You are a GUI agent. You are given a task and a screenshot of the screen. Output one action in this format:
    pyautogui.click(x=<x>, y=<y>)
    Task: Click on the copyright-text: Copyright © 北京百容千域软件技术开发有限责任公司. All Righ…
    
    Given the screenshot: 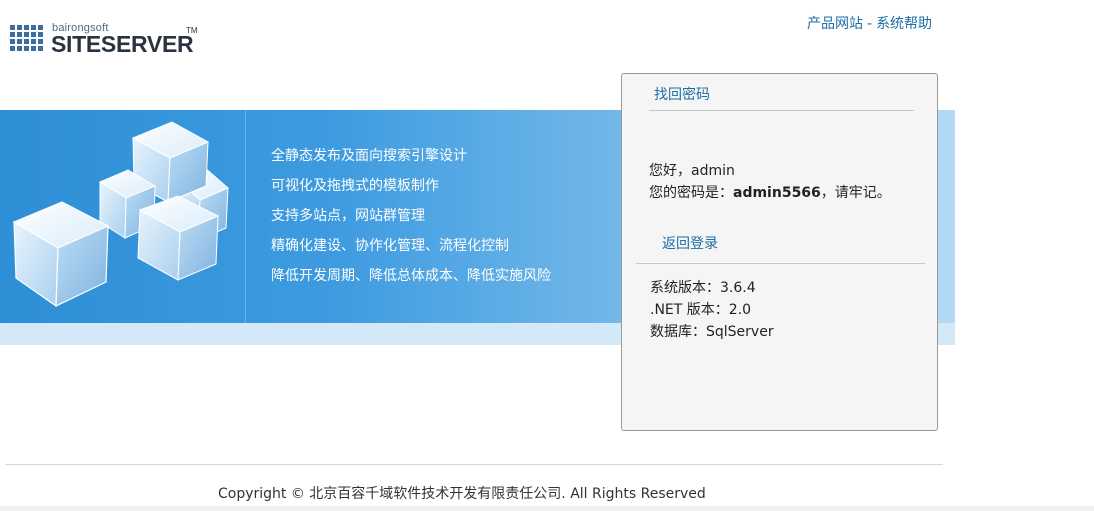 What is the action you would take?
    pyautogui.click(x=462, y=494)
    